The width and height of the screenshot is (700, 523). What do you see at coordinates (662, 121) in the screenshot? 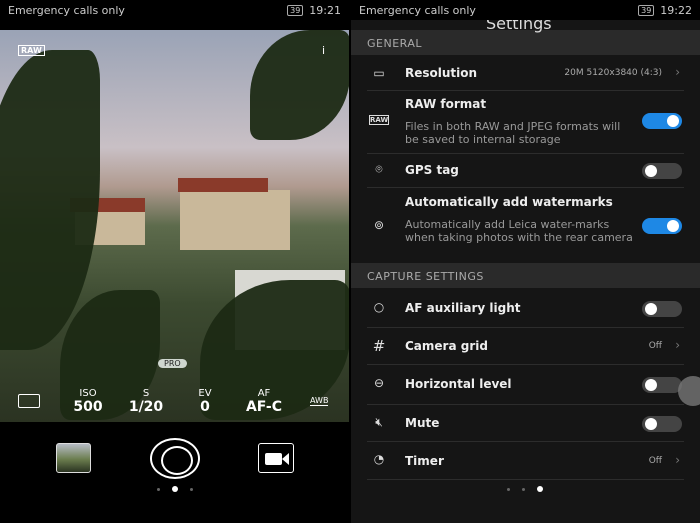
I see `raw-toggle` at bounding box center [662, 121].